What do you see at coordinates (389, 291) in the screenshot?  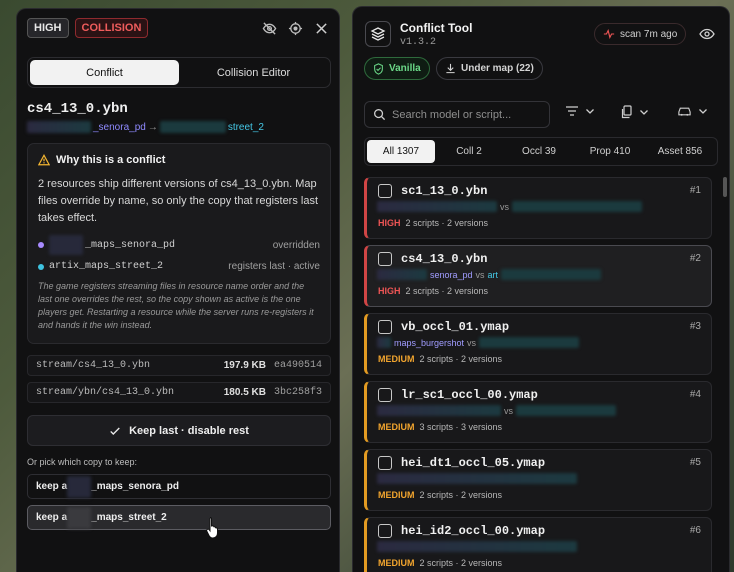 I see `severity-label: HIGH` at bounding box center [389, 291].